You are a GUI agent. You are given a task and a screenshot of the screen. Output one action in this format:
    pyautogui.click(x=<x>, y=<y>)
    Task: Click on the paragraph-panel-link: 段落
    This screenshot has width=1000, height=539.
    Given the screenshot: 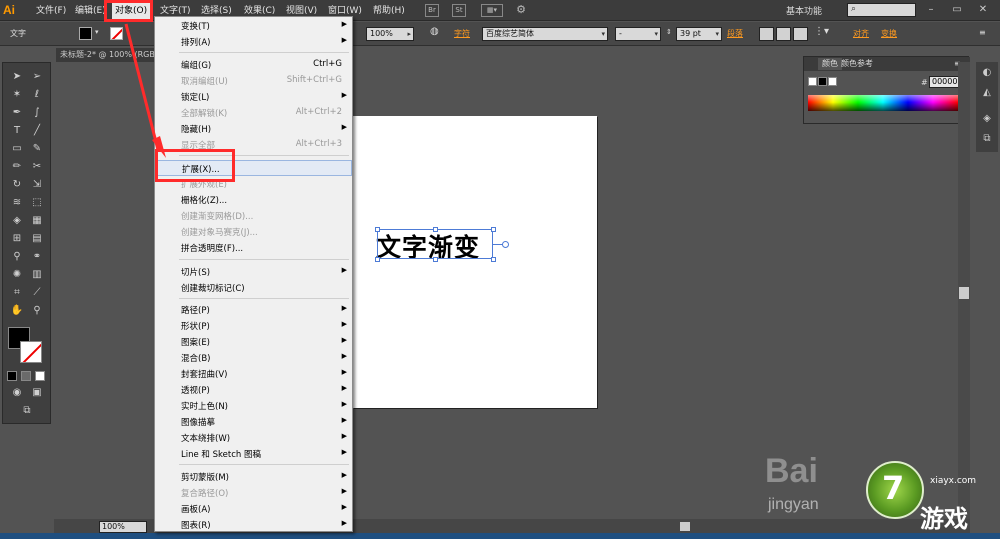 What is the action you would take?
    pyautogui.click(x=735, y=33)
    